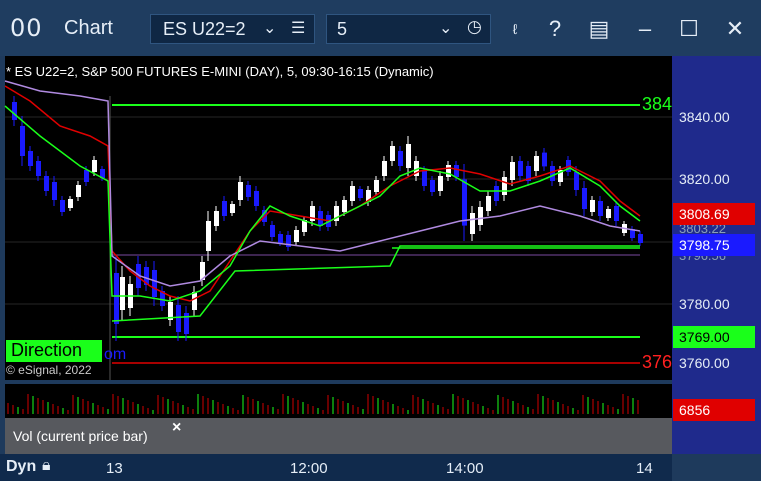 Image resolution: width=761 pixels, height=481 pixels. What do you see at coordinates (115, 354) in the screenshot?
I see `direction-suffix: om` at bounding box center [115, 354].